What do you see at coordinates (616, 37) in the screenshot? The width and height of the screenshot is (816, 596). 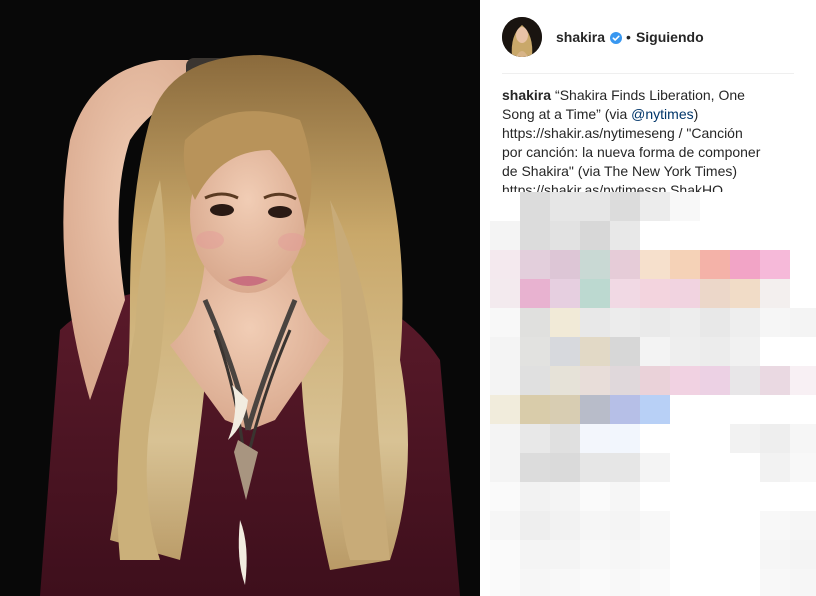 I see `verified-badge-icon` at bounding box center [616, 37].